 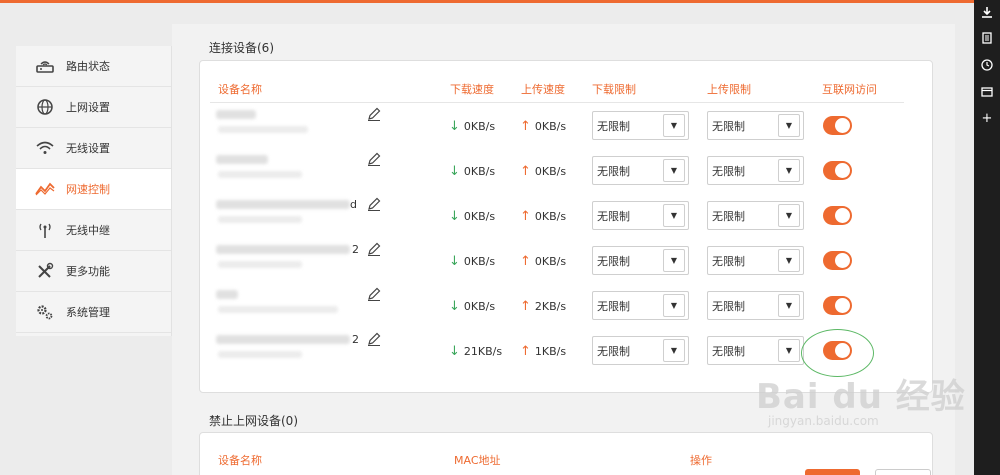 I want to click on top-accent-bar, so click(x=487, y=1).